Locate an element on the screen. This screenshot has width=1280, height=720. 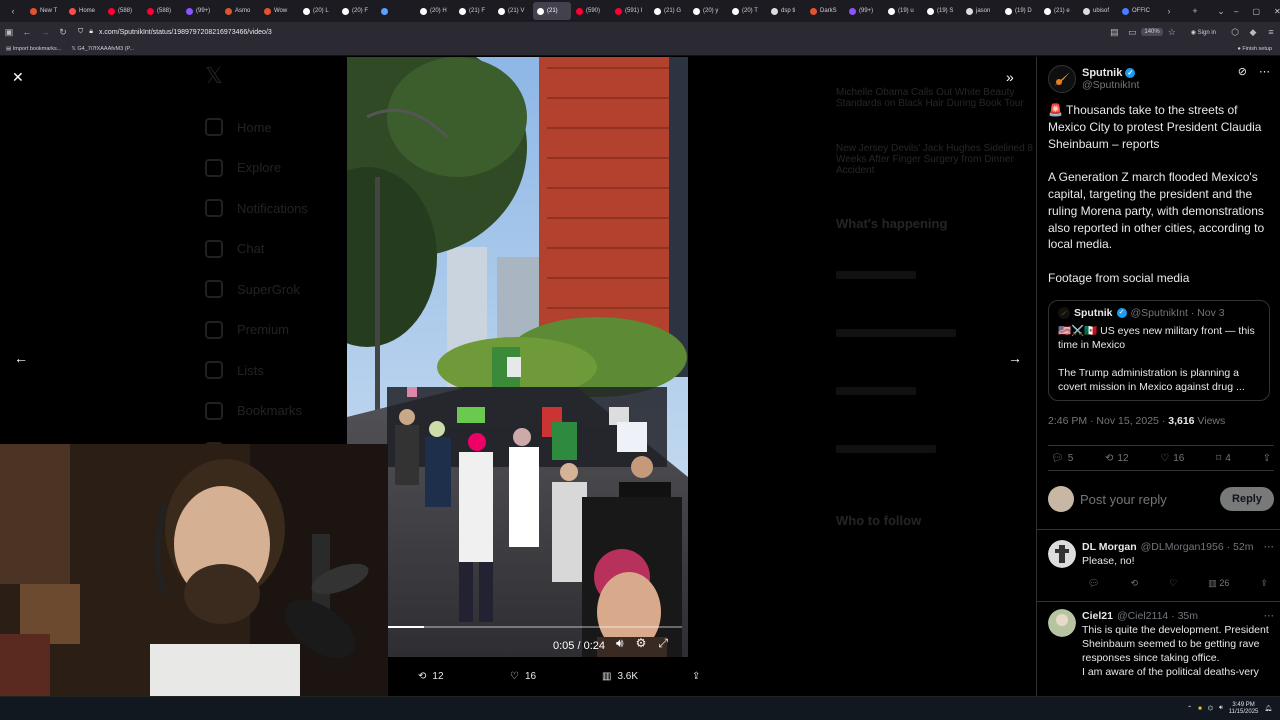
browser-tab: OFFIC is located at coordinates (1137, 11).